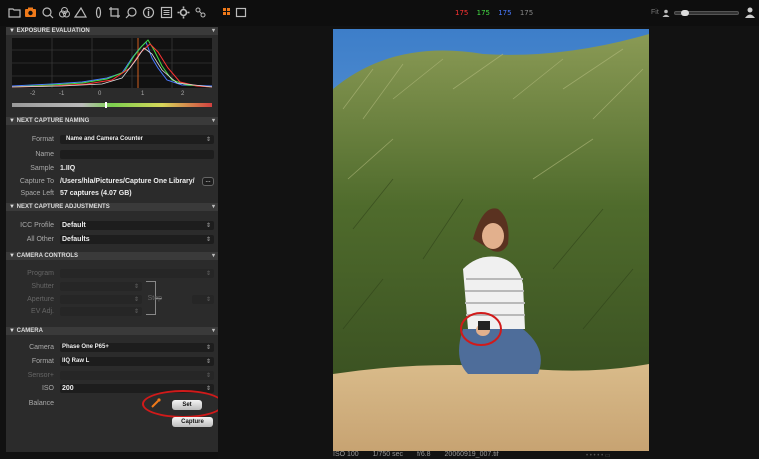 This screenshot has height=459, width=759. I want to click on status-aperture: f/6.8, so click(423, 454).